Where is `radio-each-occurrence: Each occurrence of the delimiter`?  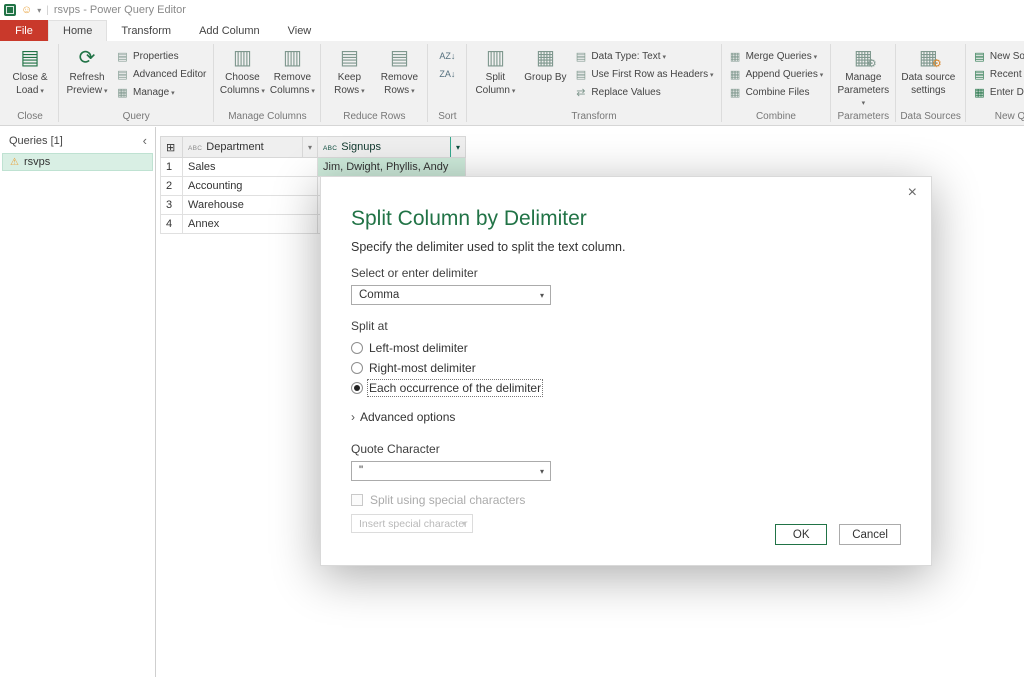 radio-each-occurrence: Each occurrence of the delimiter is located at coordinates (626, 388).